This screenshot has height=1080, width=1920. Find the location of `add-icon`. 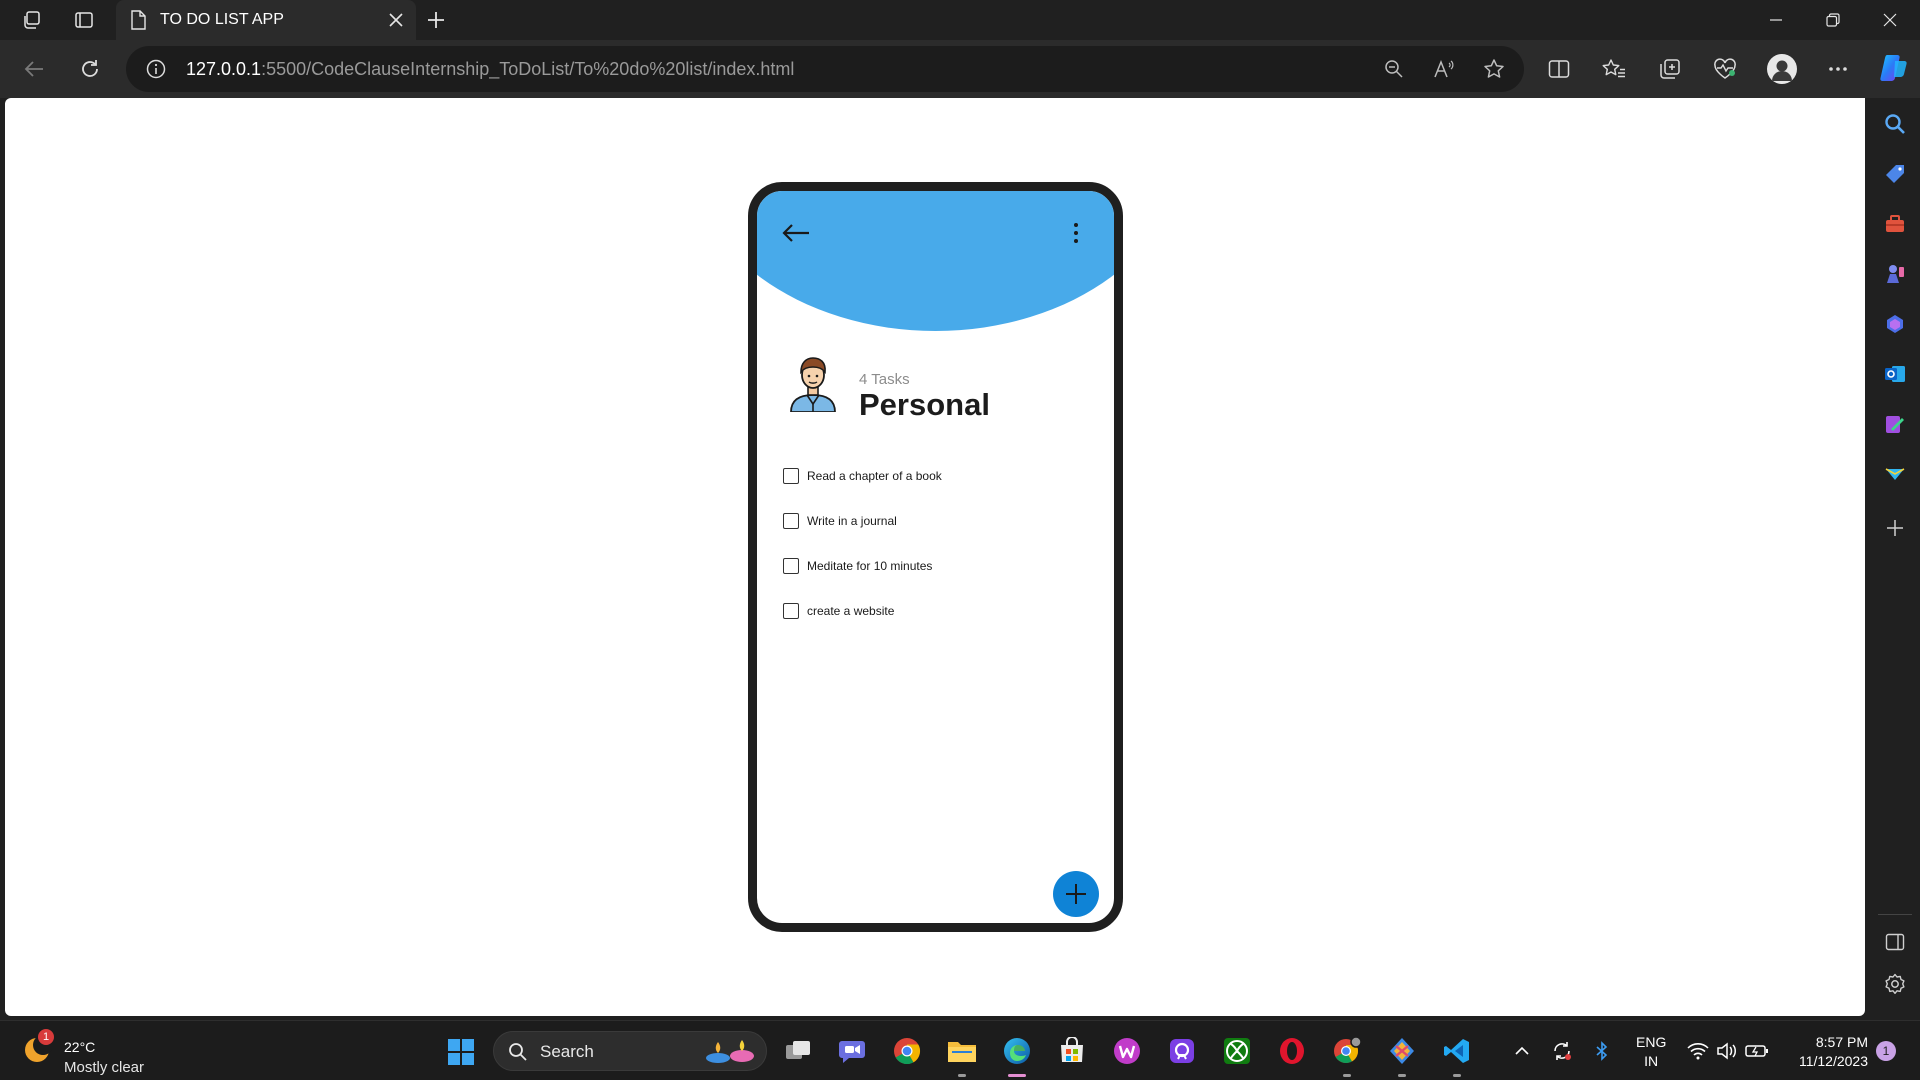

add-icon is located at coordinates (1895, 528).